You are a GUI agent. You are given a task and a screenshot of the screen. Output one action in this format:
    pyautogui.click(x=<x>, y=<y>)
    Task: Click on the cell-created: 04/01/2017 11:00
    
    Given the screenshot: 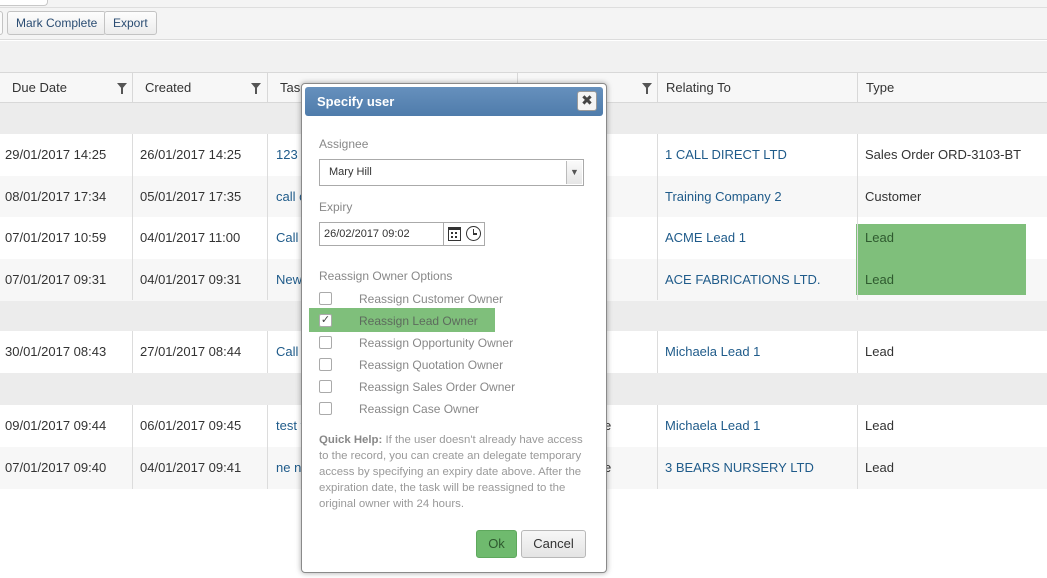 What is the action you would take?
    pyautogui.click(x=190, y=237)
    